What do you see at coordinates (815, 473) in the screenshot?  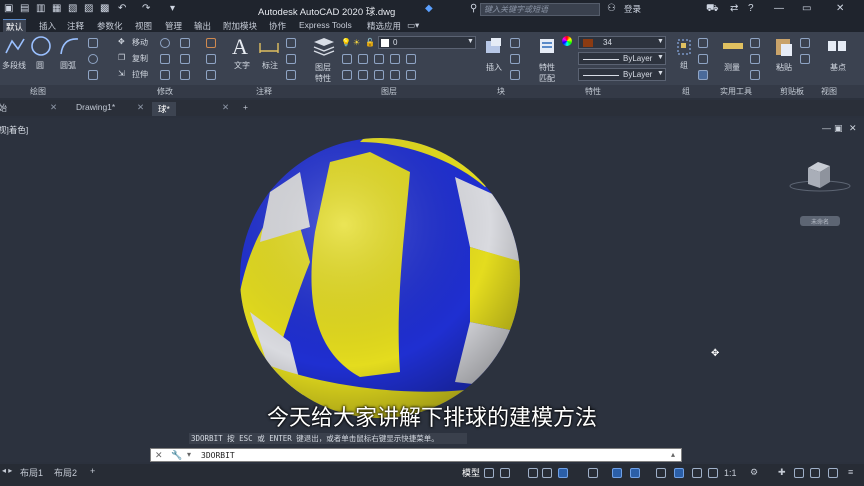 I see `hardware-acceleration-icon` at bounding box center [815, 473].